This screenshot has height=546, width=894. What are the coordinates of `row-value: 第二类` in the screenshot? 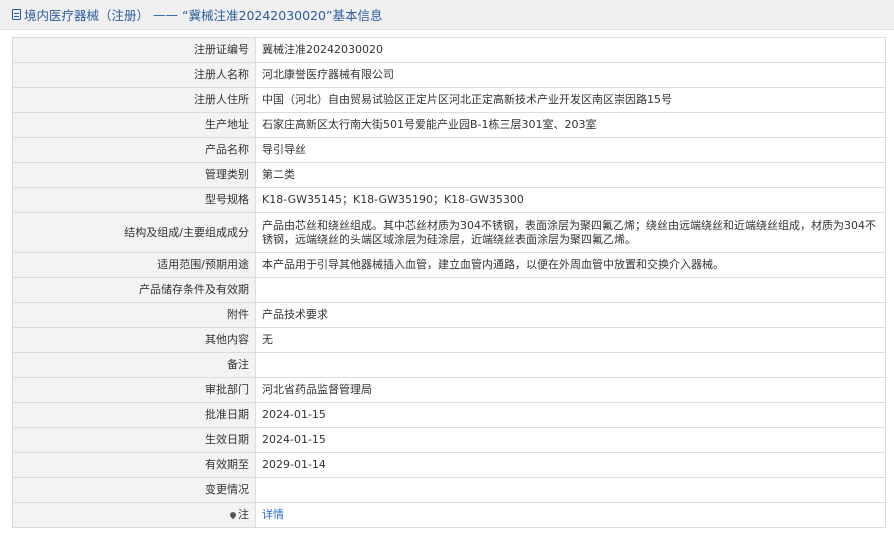 It's located at (570, 175).